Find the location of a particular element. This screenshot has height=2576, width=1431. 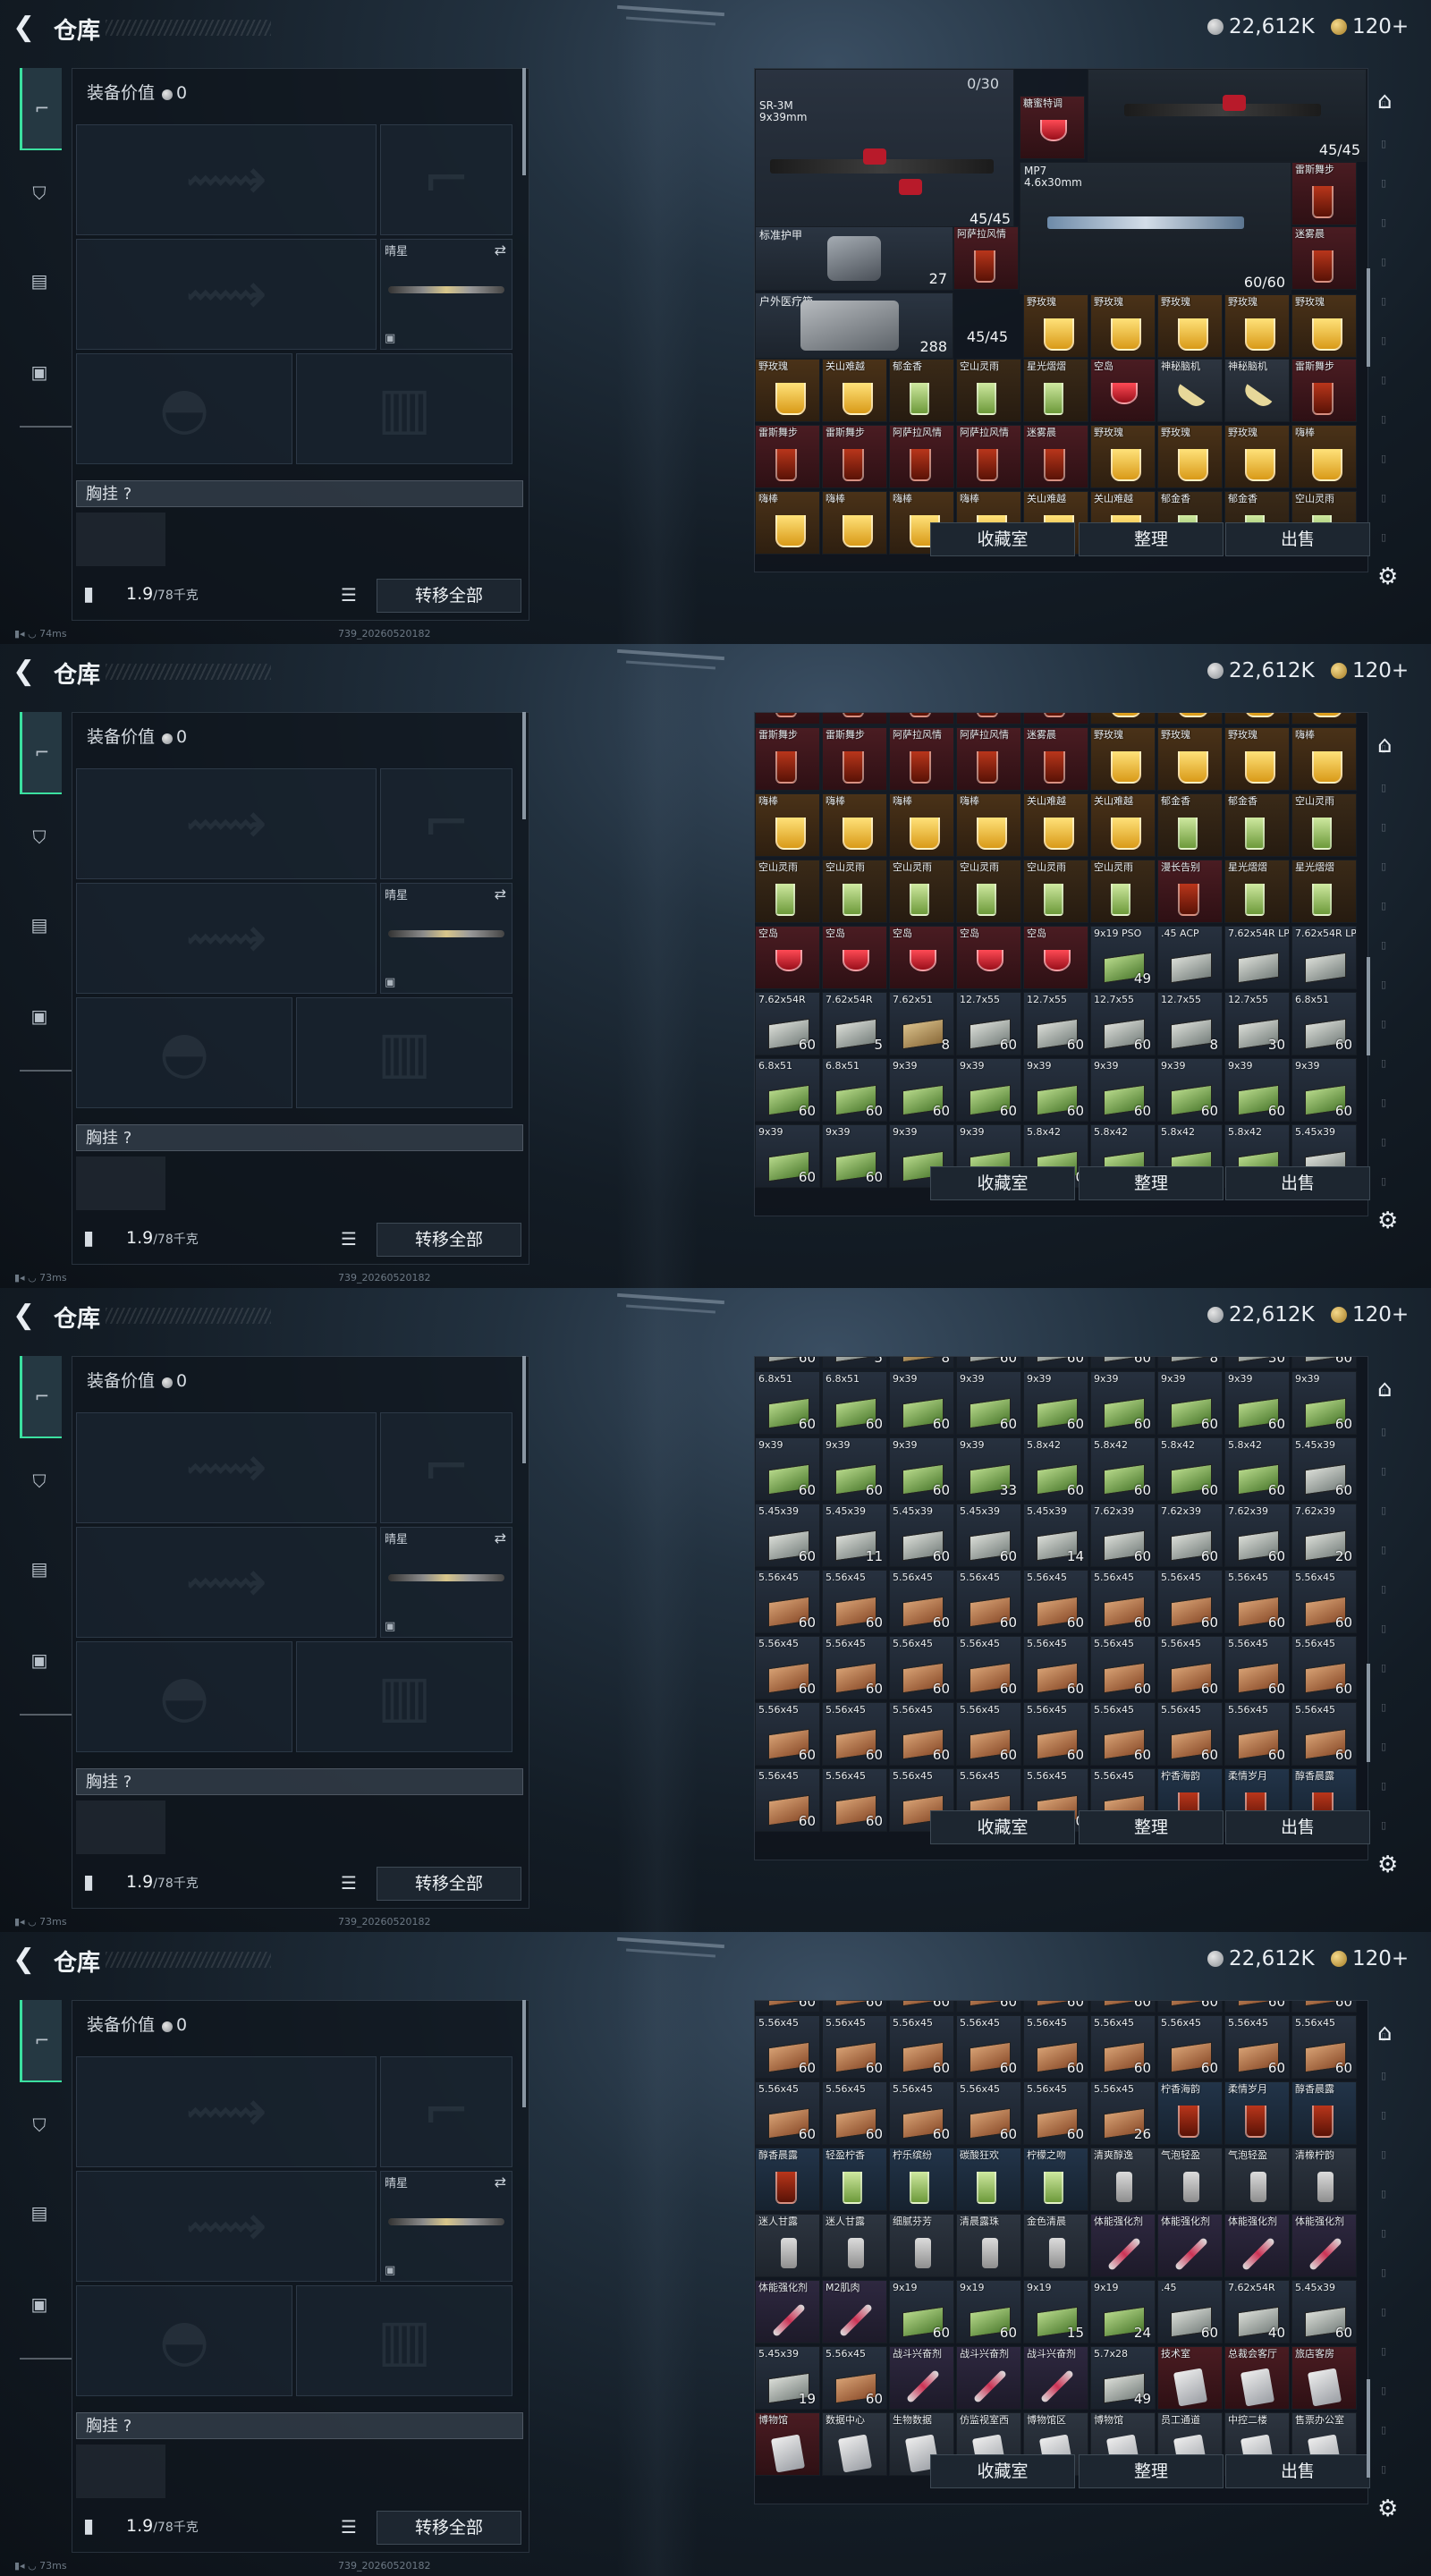

lock-icon: ▮ is located at coordinates (89, 1238).